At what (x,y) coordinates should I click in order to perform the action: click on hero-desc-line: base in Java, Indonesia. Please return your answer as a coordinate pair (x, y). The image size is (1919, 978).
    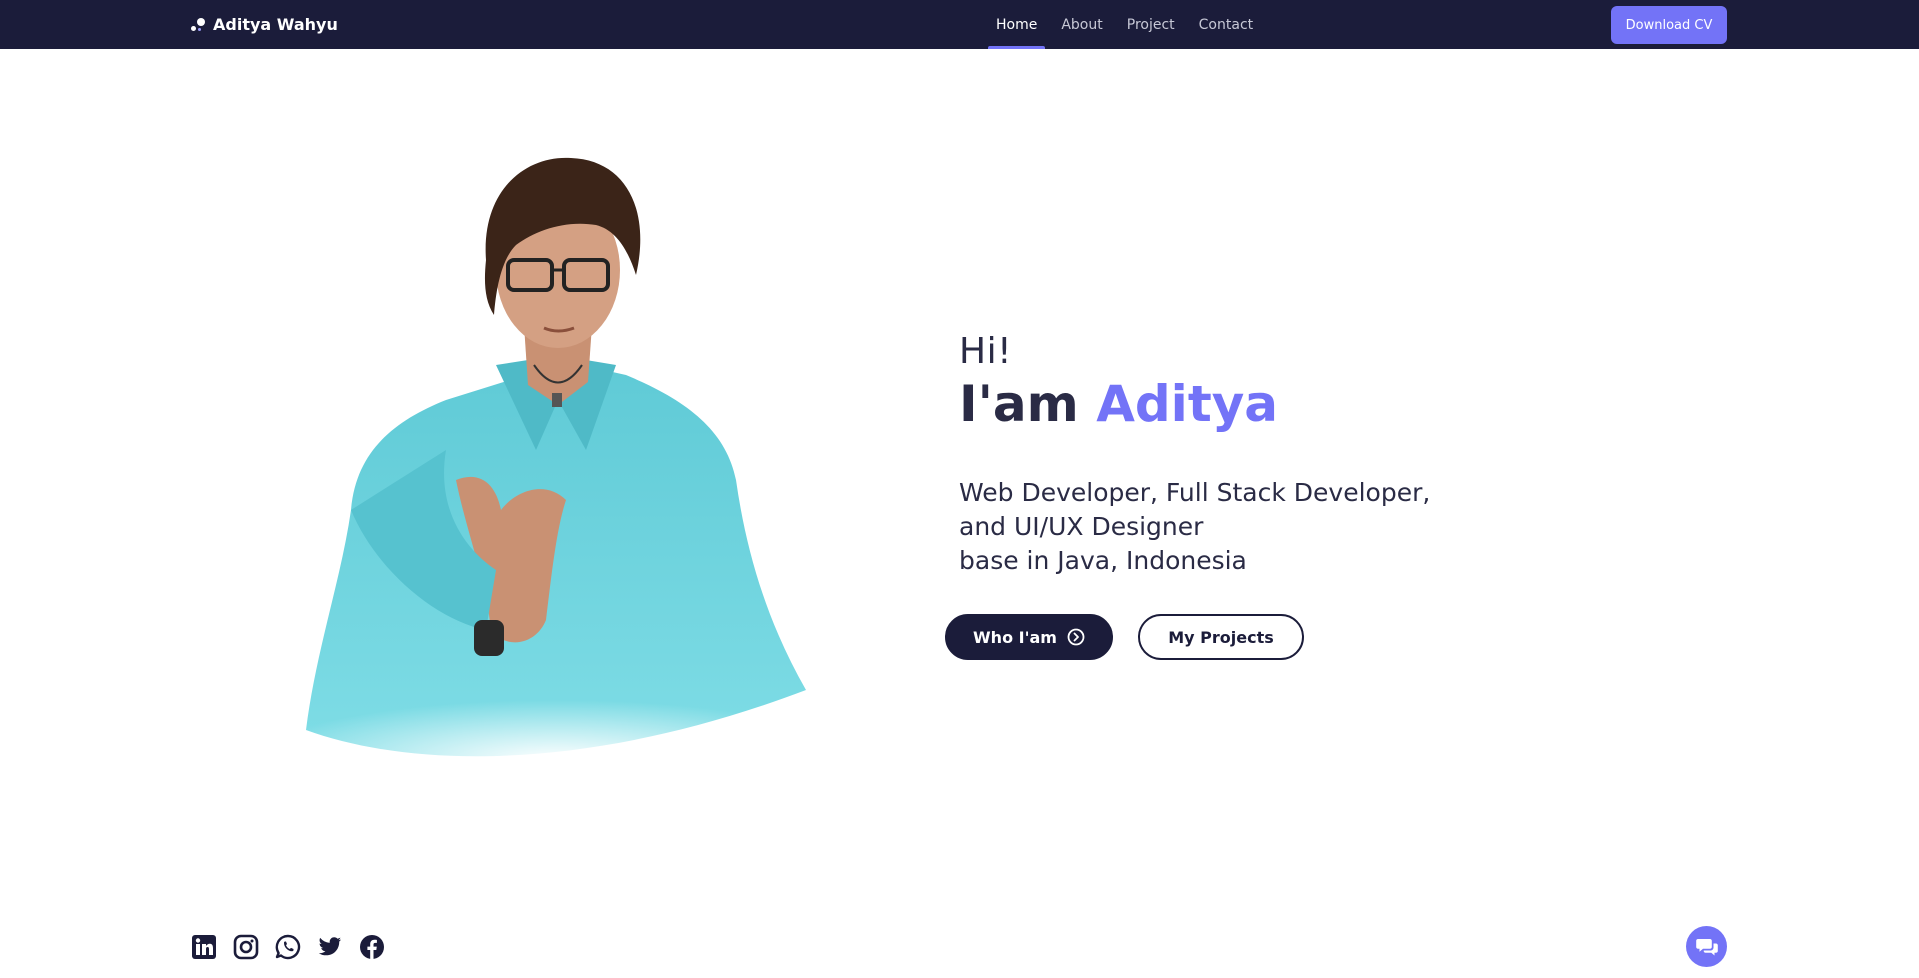
    Looking at the image, I should click on (1103, 560).